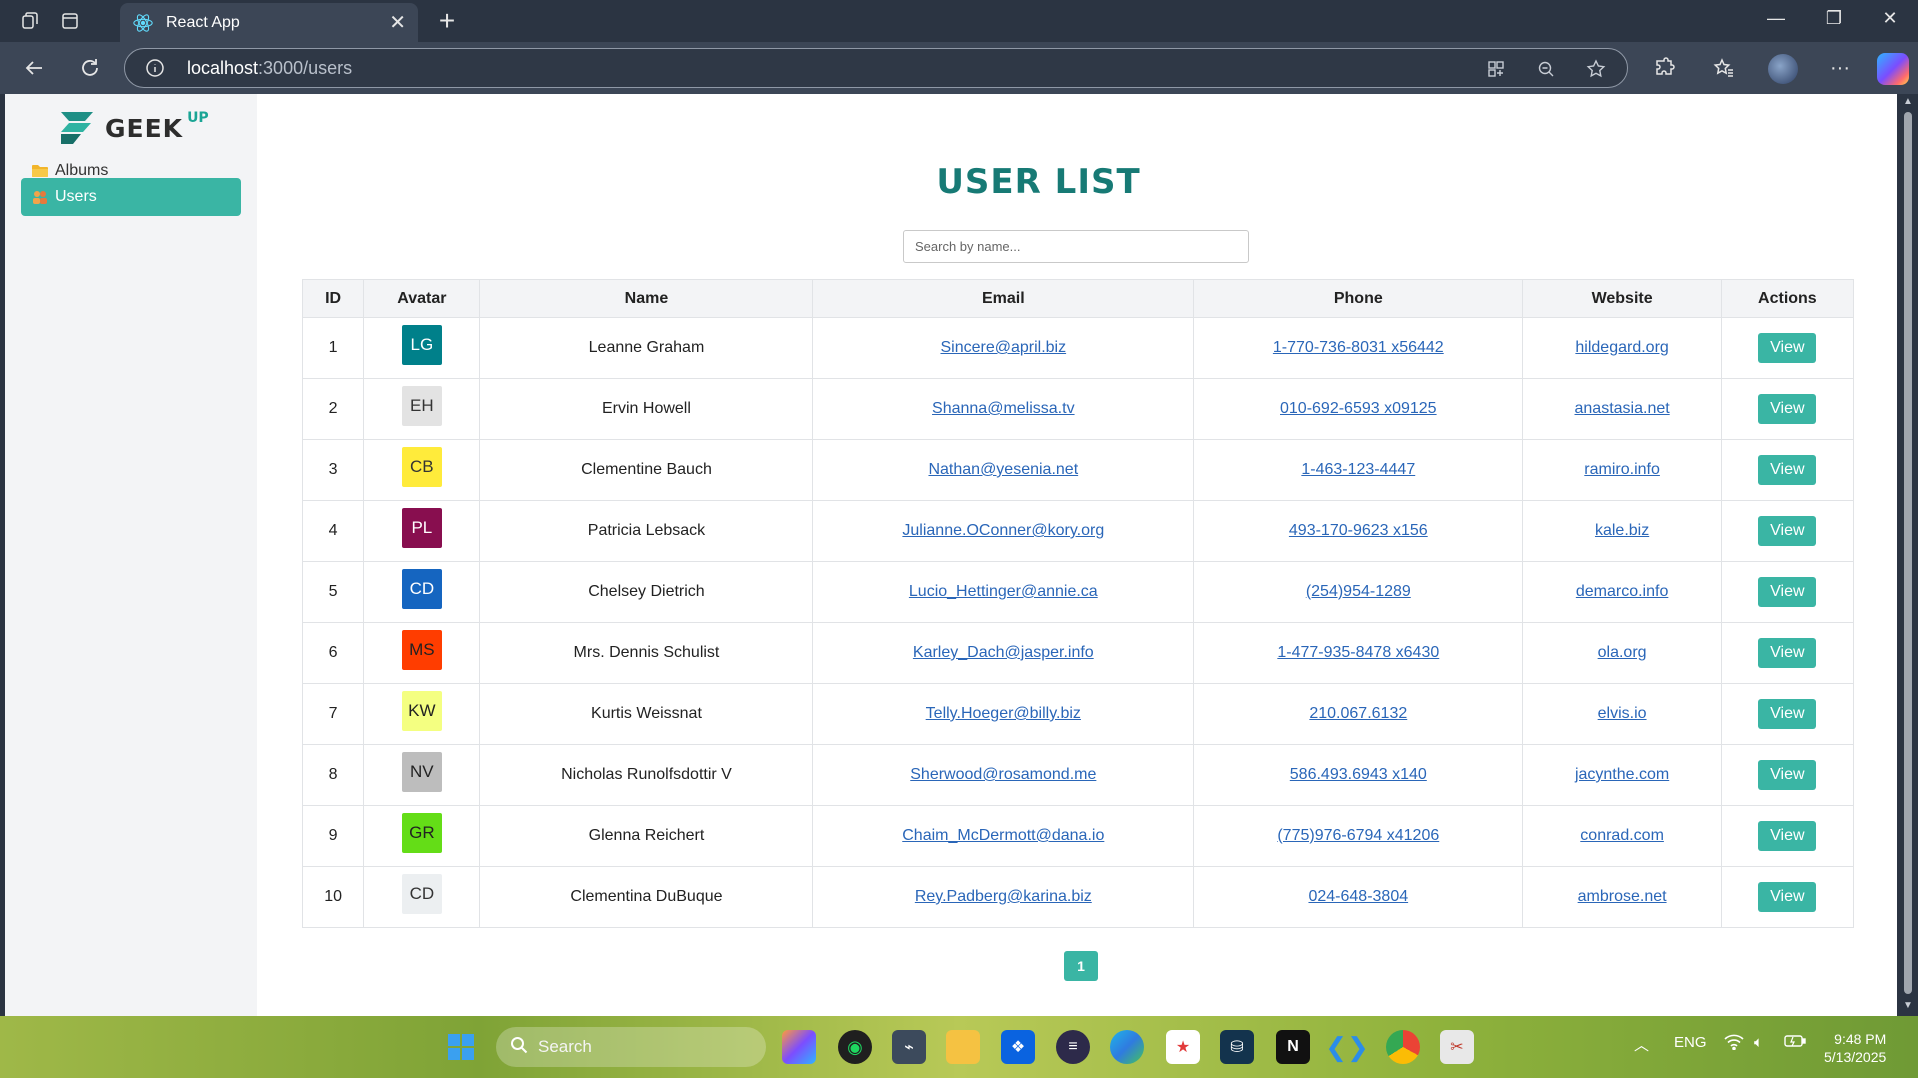 The image size is (1918, 1078). Describe the element at coordinates (1003, 652) in the screenshot. I see `email-link: Karley_Dach@jasper.info` at that location.